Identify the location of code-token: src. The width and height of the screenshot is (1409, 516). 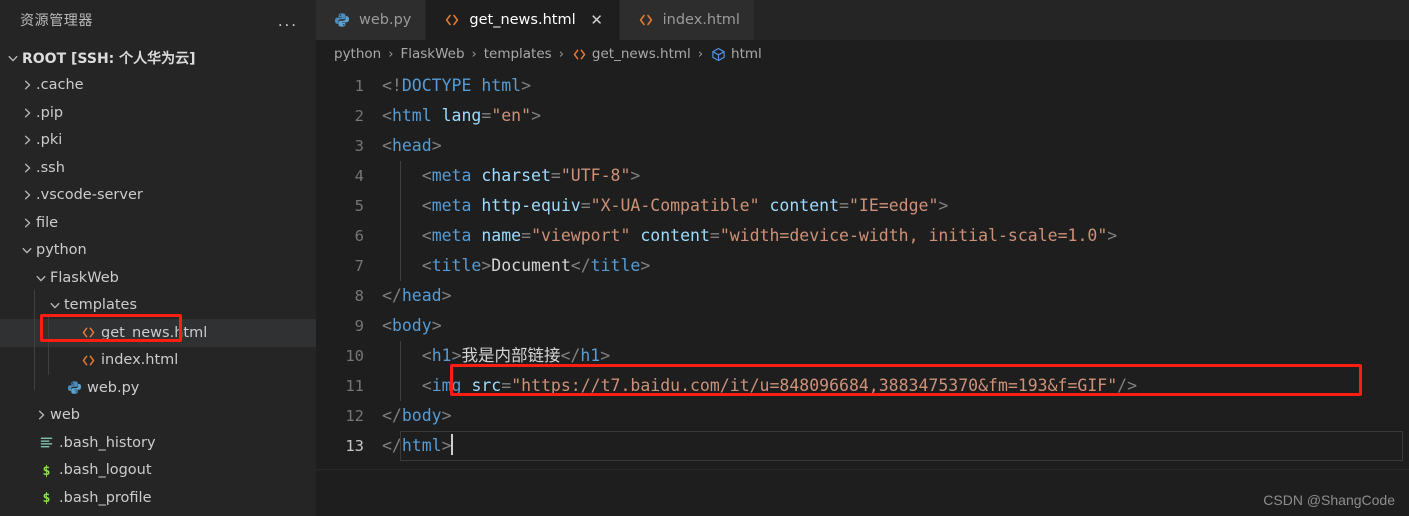
(486, 385).